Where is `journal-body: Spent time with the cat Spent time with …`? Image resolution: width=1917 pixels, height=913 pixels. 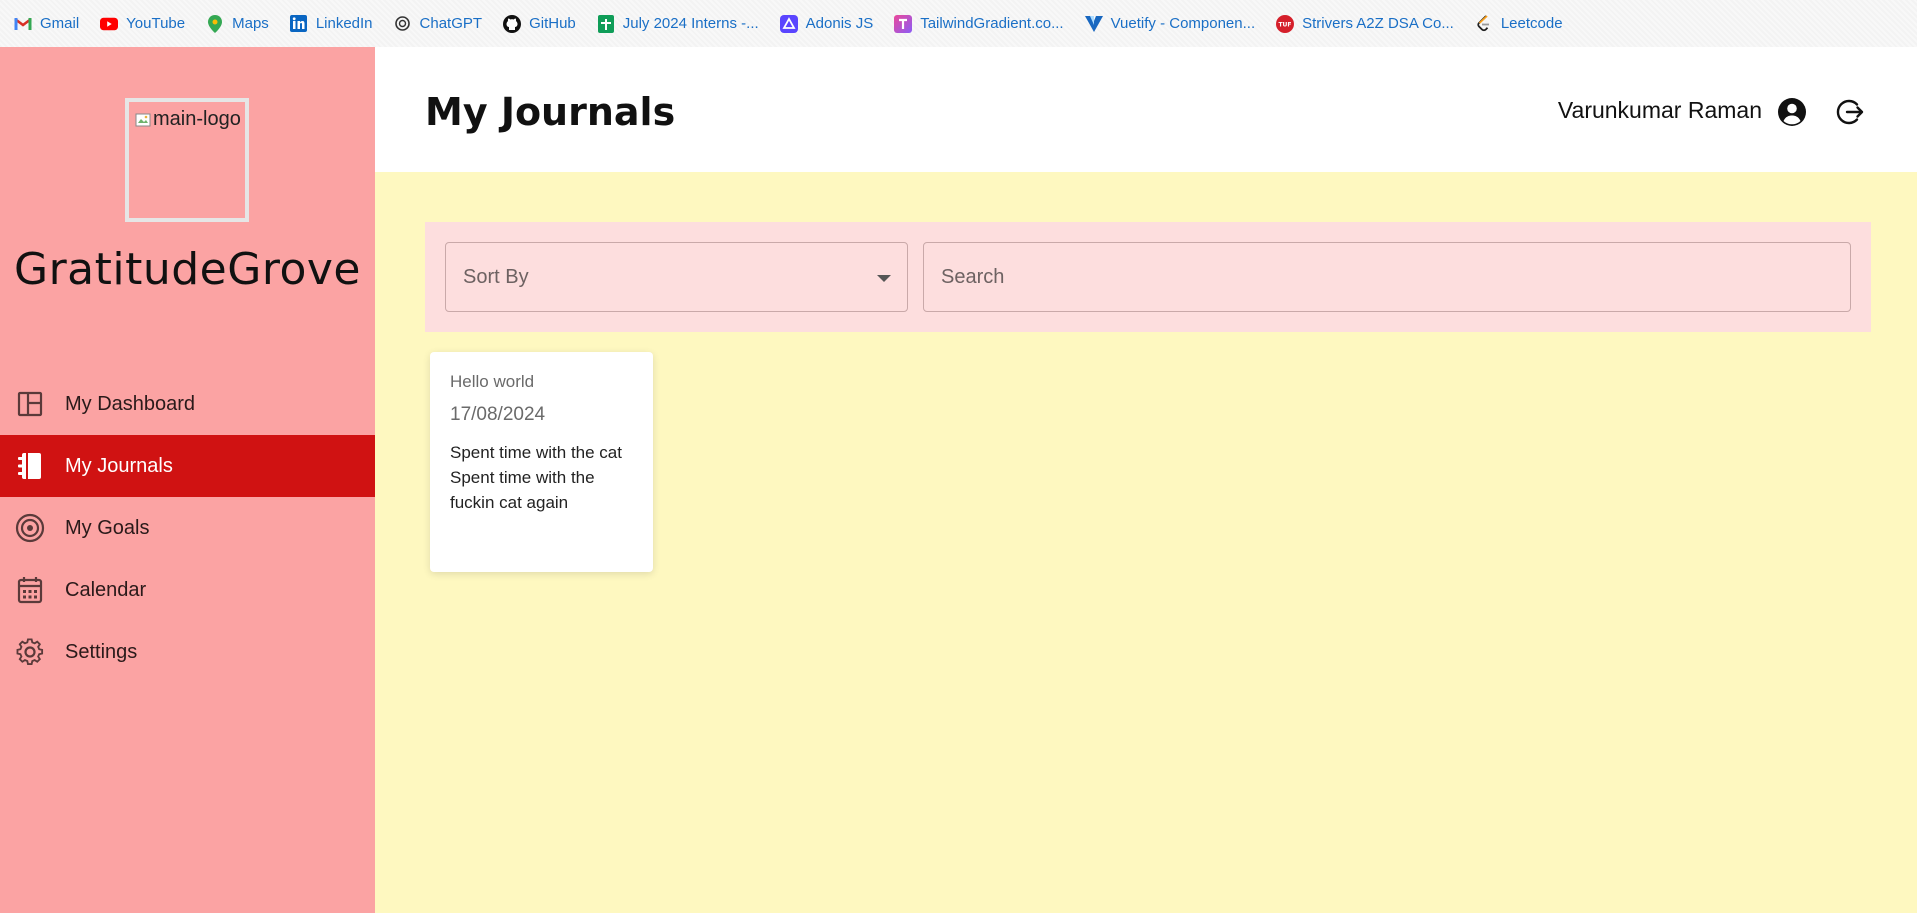 journal-body: Spent time with the cat Spent time with … is located at coordinates (541, 477).